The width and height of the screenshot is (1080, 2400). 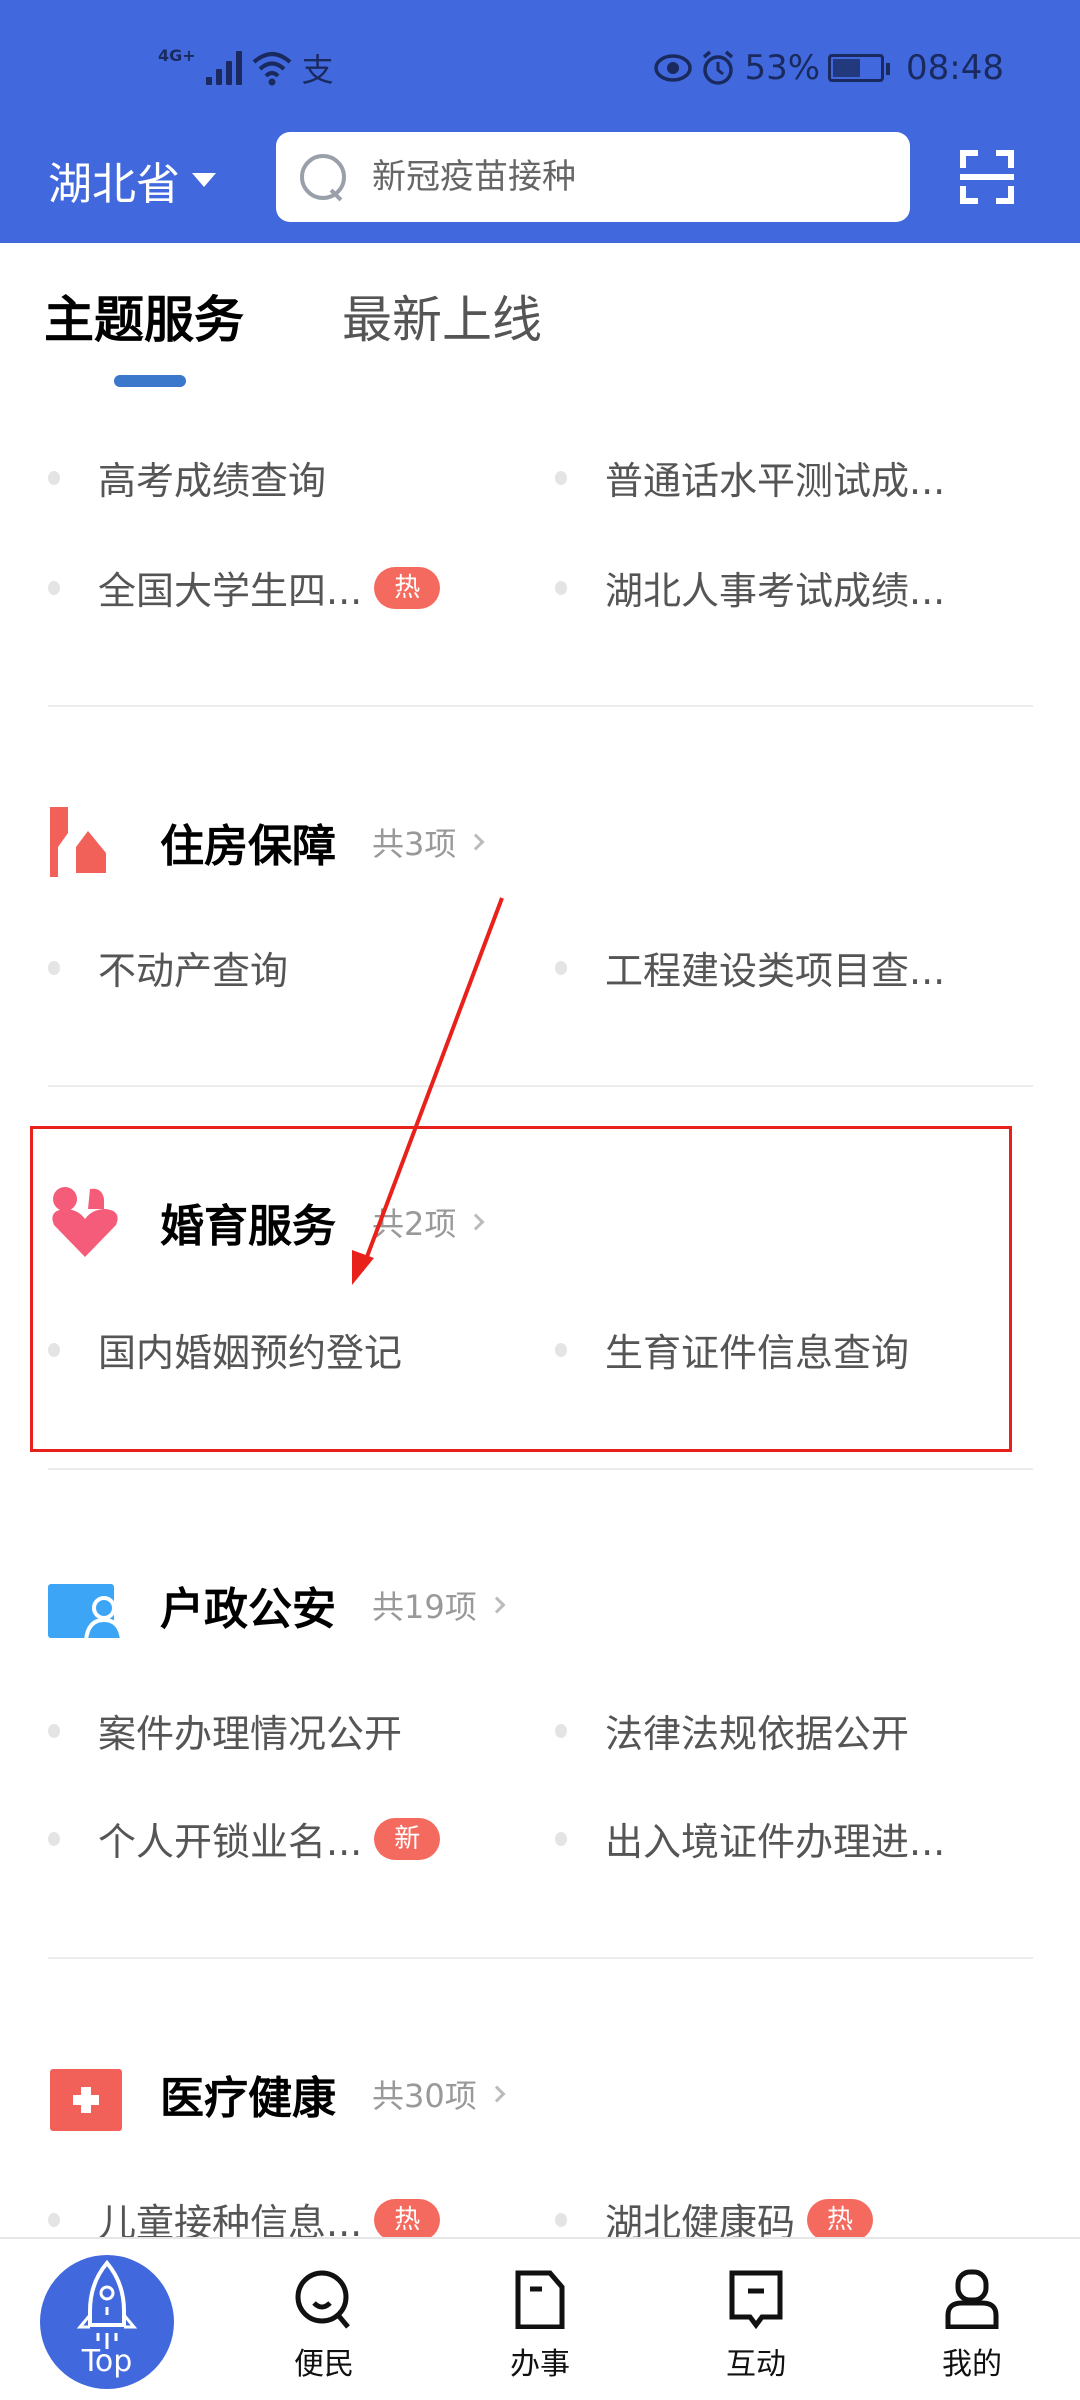 I want to click on status-bar-left: 4G+ 支, so click(x=246, y=68).